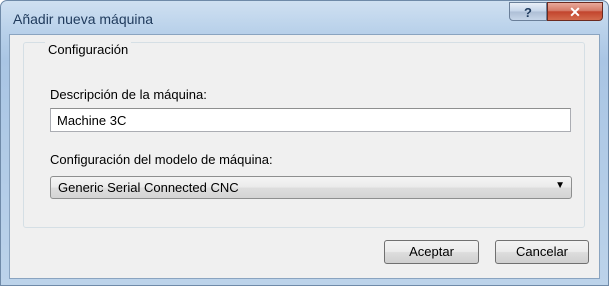 This screenshot has width=609, height=286. I want to click on accept-button: Aceptar, so click(431, 252).